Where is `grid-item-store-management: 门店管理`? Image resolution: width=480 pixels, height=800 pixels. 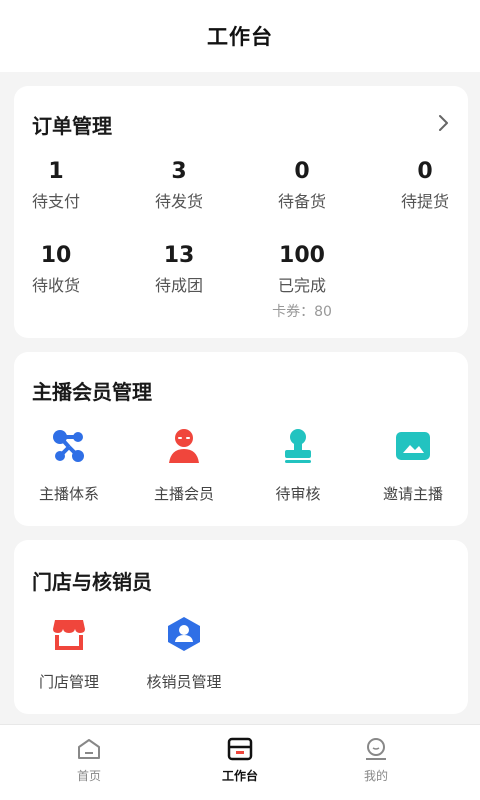 grid-item-store-management: 门店管理 is located at coordinates (69, 653).